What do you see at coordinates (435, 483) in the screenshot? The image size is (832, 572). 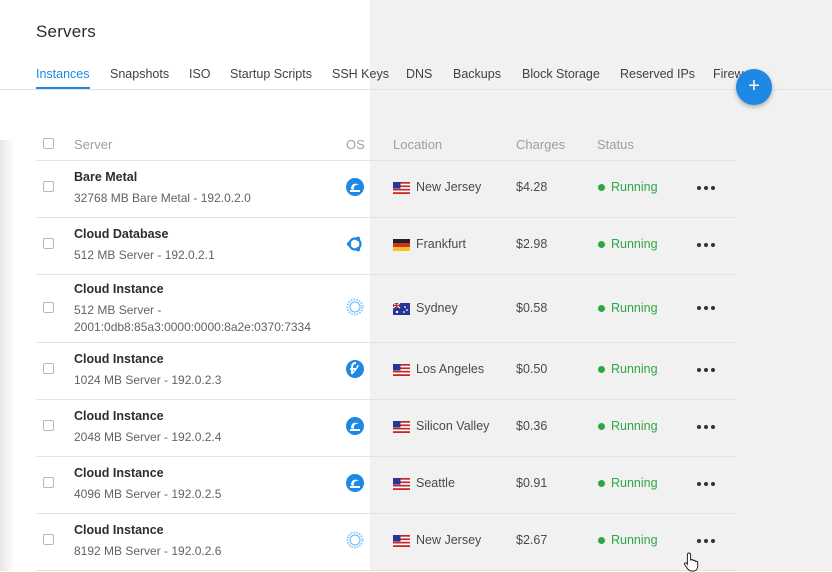 I see `location-label: Seattle` at bounding box center [435, 483].